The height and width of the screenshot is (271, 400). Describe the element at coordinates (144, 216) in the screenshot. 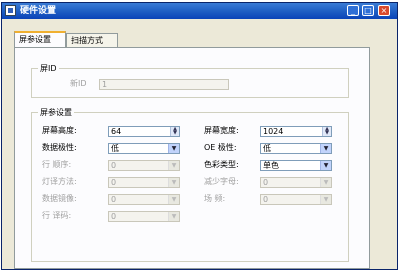

I see `row-decode-select: 0 ▼` at that location.